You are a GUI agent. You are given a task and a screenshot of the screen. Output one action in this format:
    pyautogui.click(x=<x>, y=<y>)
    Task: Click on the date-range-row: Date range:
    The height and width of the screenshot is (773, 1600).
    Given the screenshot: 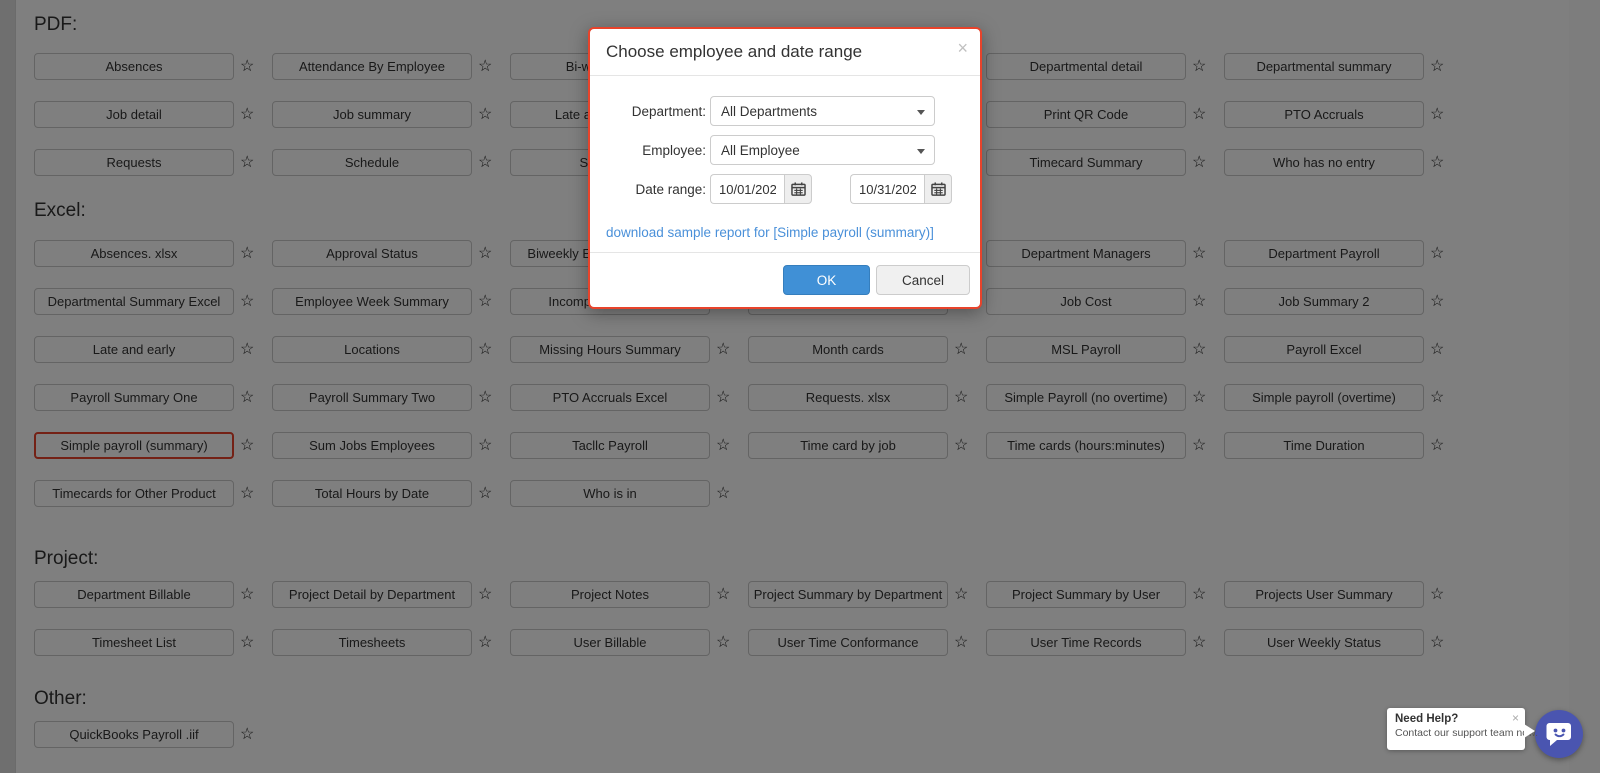 What is the action you would take?
    pyautogui.click(x=785, y=189)
    